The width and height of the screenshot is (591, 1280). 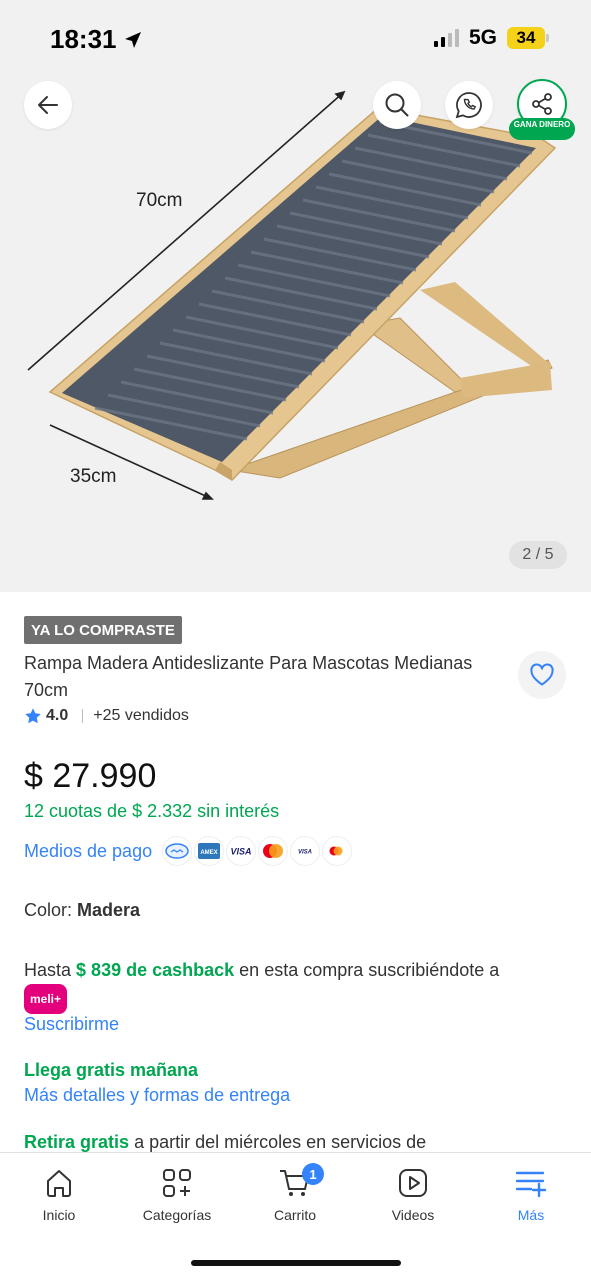 I want to click on favorite-button, so click(x=542, y=675).